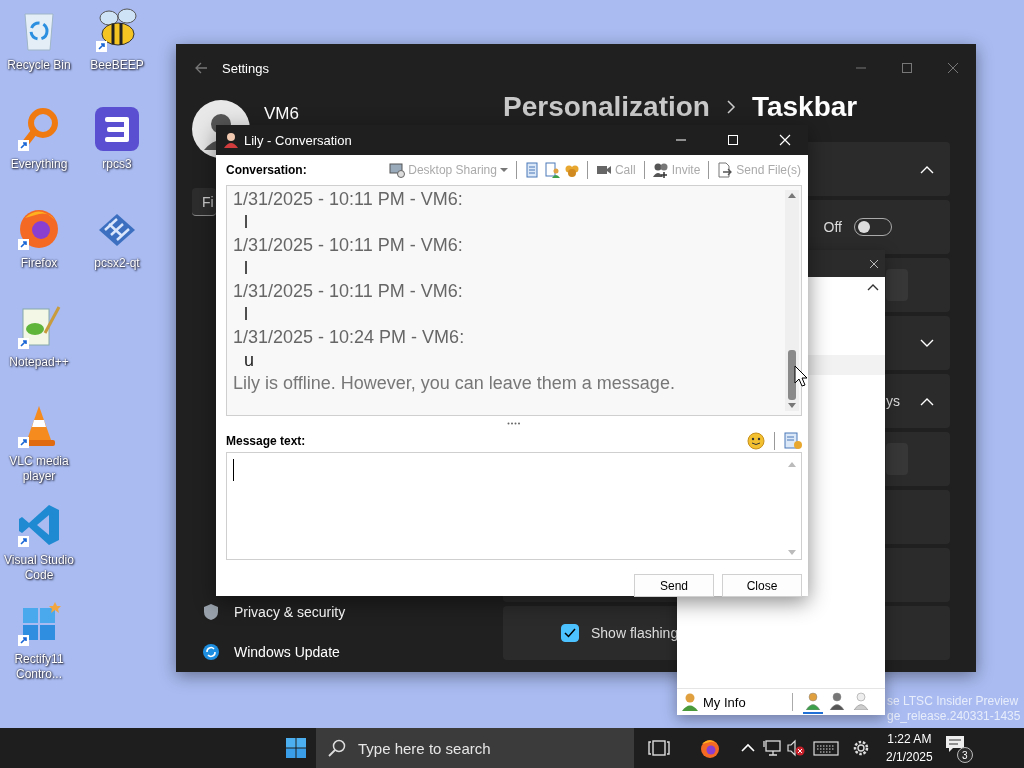 The height and width of the screenshot is (768, 1024). I want to click on desktop-icon-label: BeeBEEP, so click(117, 65).